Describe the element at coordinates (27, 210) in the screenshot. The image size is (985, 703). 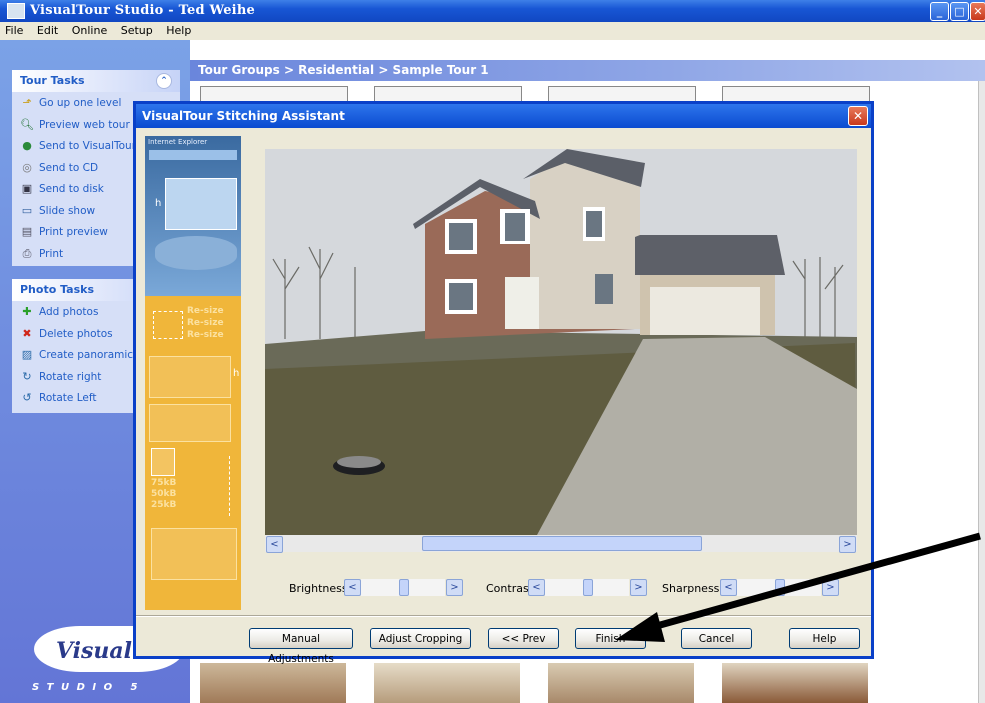
I see `slideshow-icon: ▭` at that location.